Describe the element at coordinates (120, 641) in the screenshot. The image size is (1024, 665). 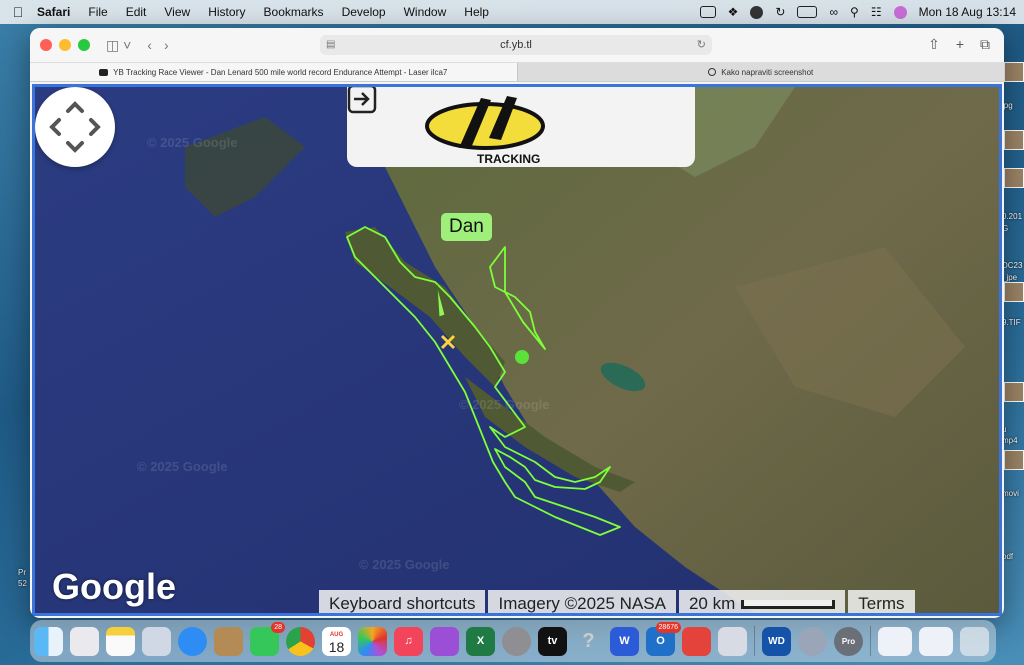
I see `notes-icon` at that location.